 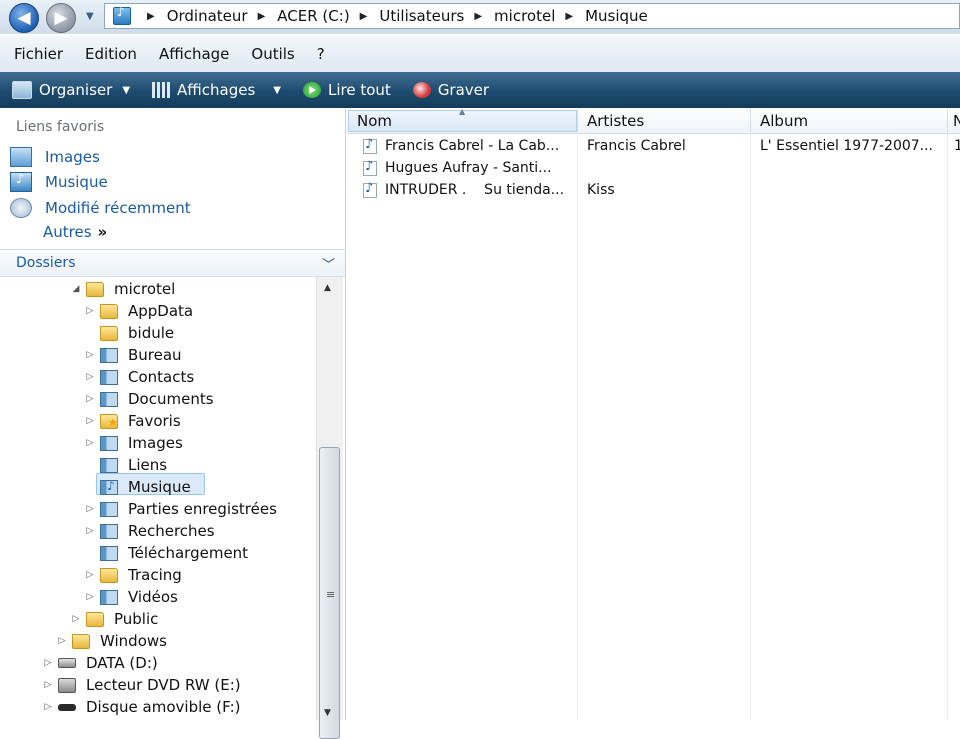 I want to click on column-artistes: Artistes, so click(x=615, y=121).